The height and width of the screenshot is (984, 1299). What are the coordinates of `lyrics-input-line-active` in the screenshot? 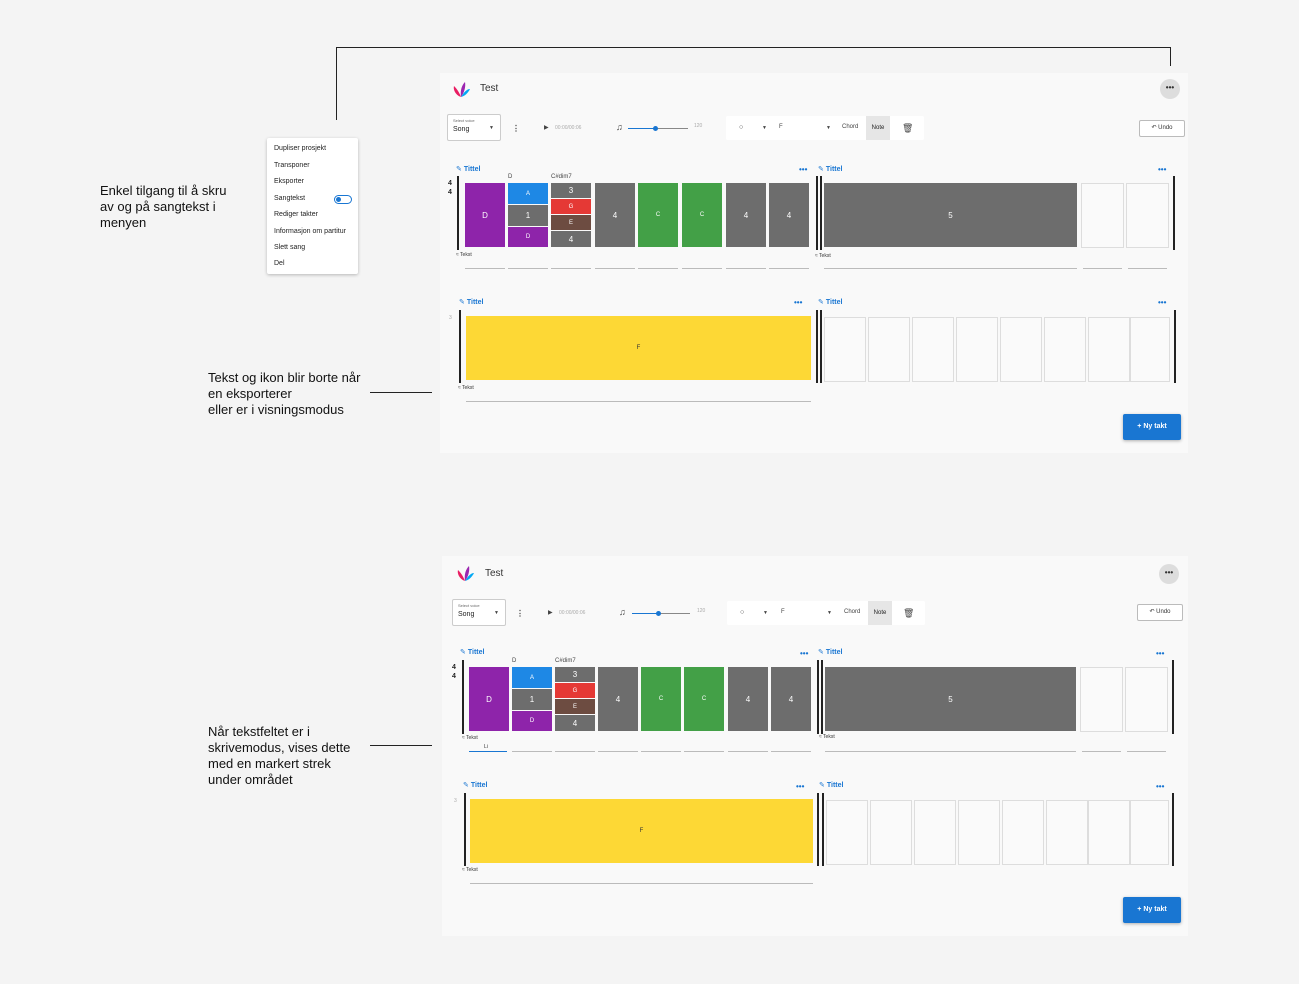 It's located at (488, 751).